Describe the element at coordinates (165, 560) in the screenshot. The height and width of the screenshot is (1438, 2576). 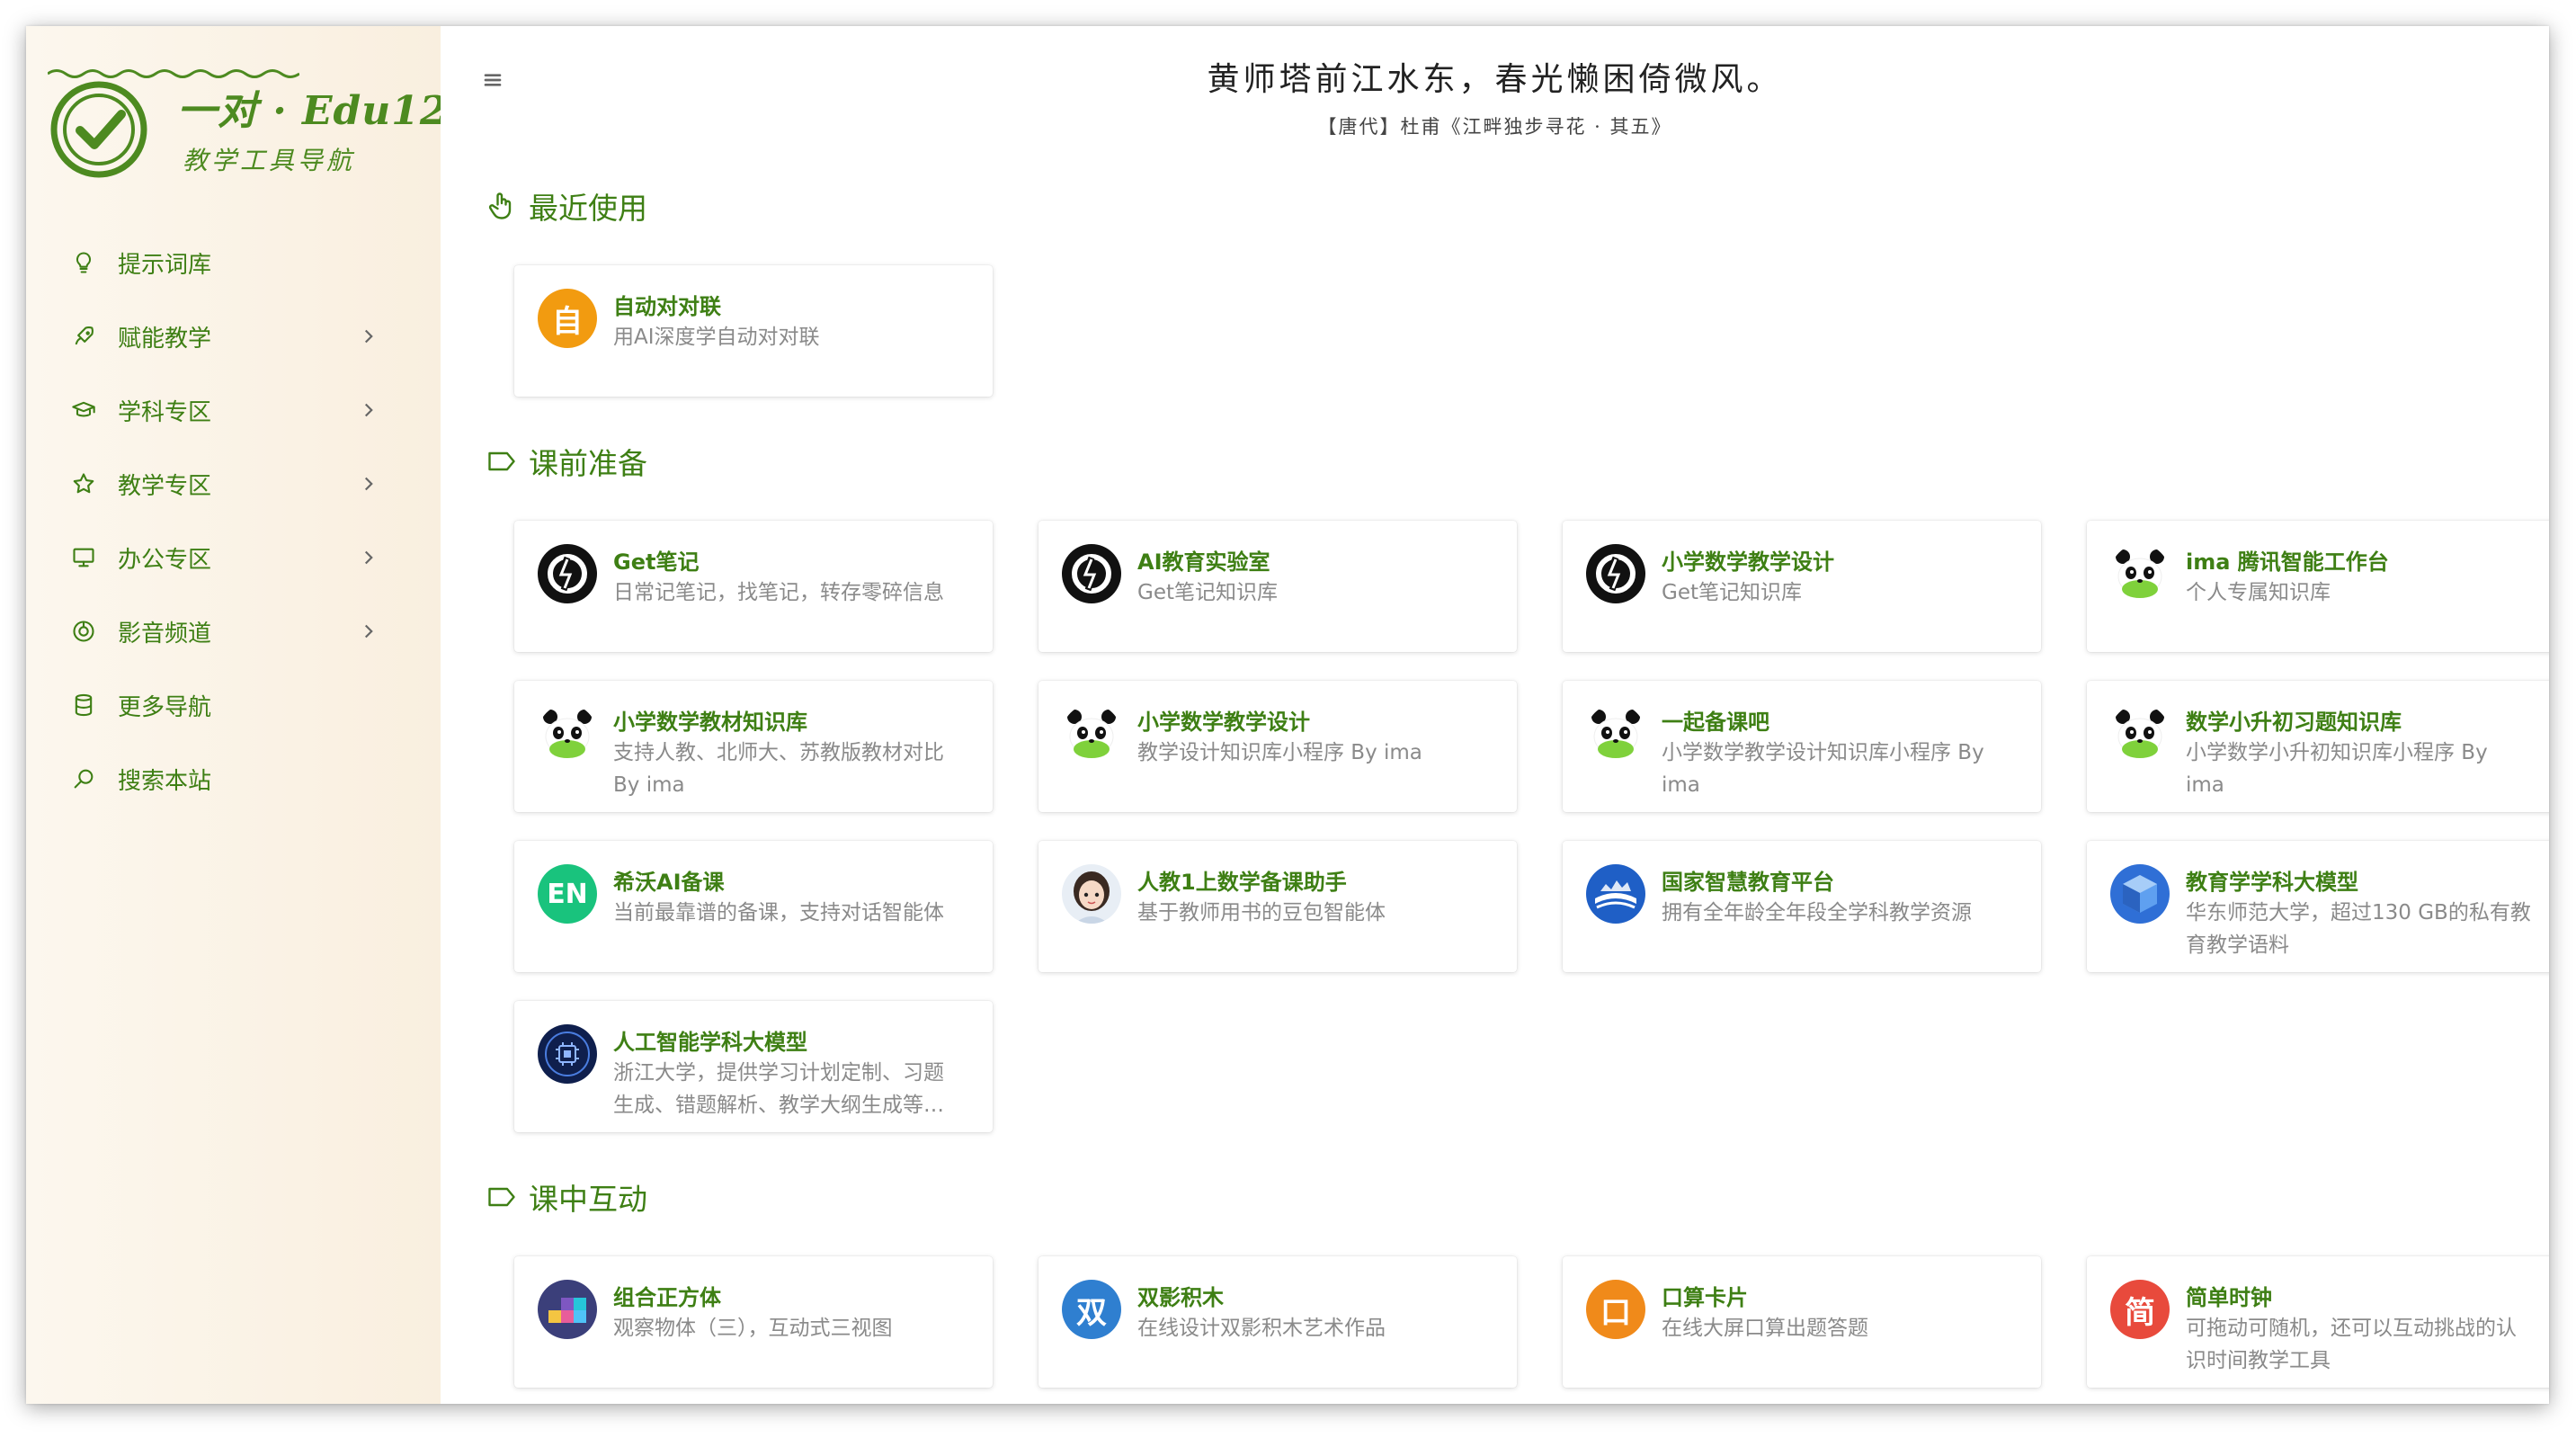
I see `sidebar-item-label: 办公专区` at that location.